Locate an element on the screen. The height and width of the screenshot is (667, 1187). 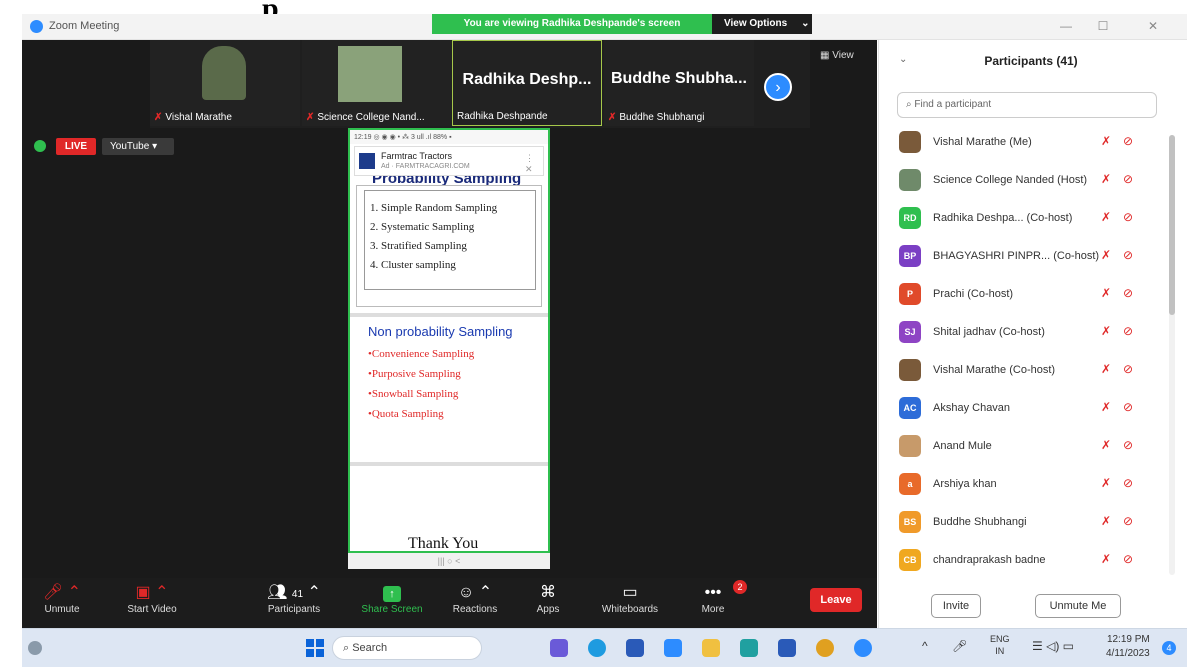
view-button: ▦ View is located at coordinates (837, 55).